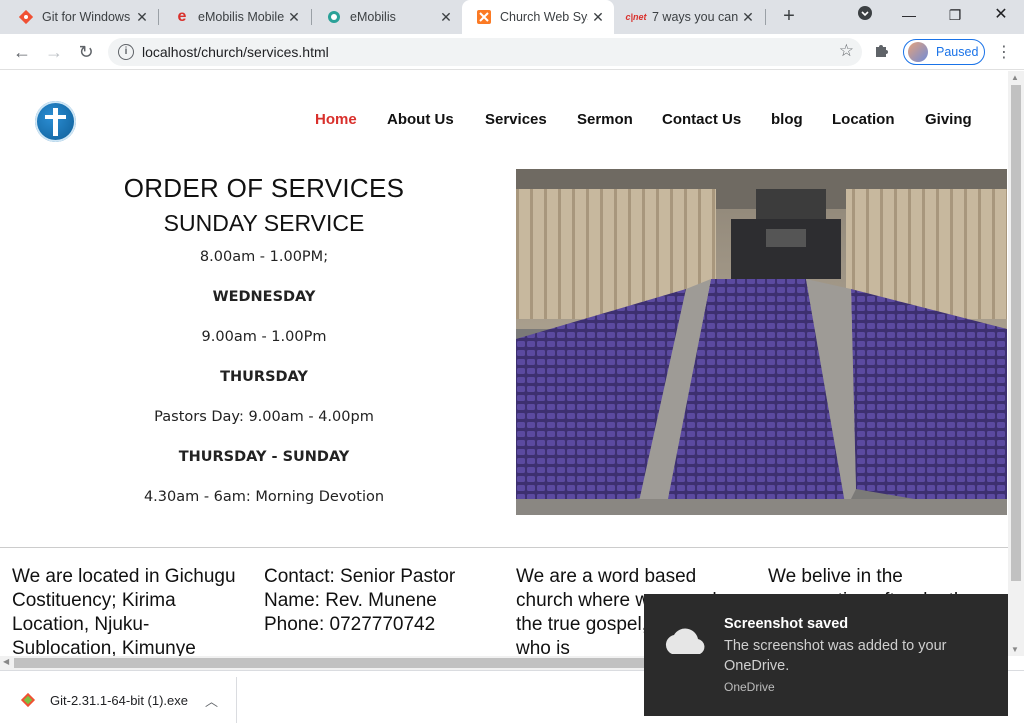  What do you see at coordinates (1015, 77) in the screenshot?
I see `scroll-up-icon: ▲` at bounding box center [1015, 77].